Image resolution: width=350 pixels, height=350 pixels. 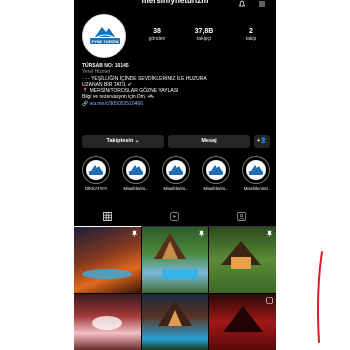 I want to click on tab-reels, so click(x=174, y=217).